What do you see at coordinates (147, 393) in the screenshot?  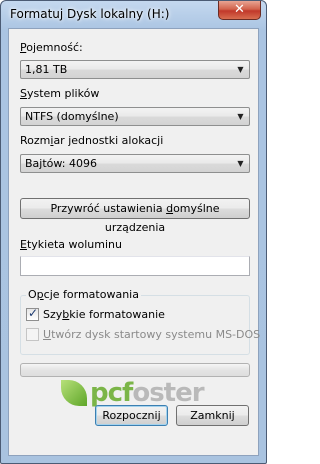 I see `watermark-text: pcfoster` at bounding box center [147, 393].